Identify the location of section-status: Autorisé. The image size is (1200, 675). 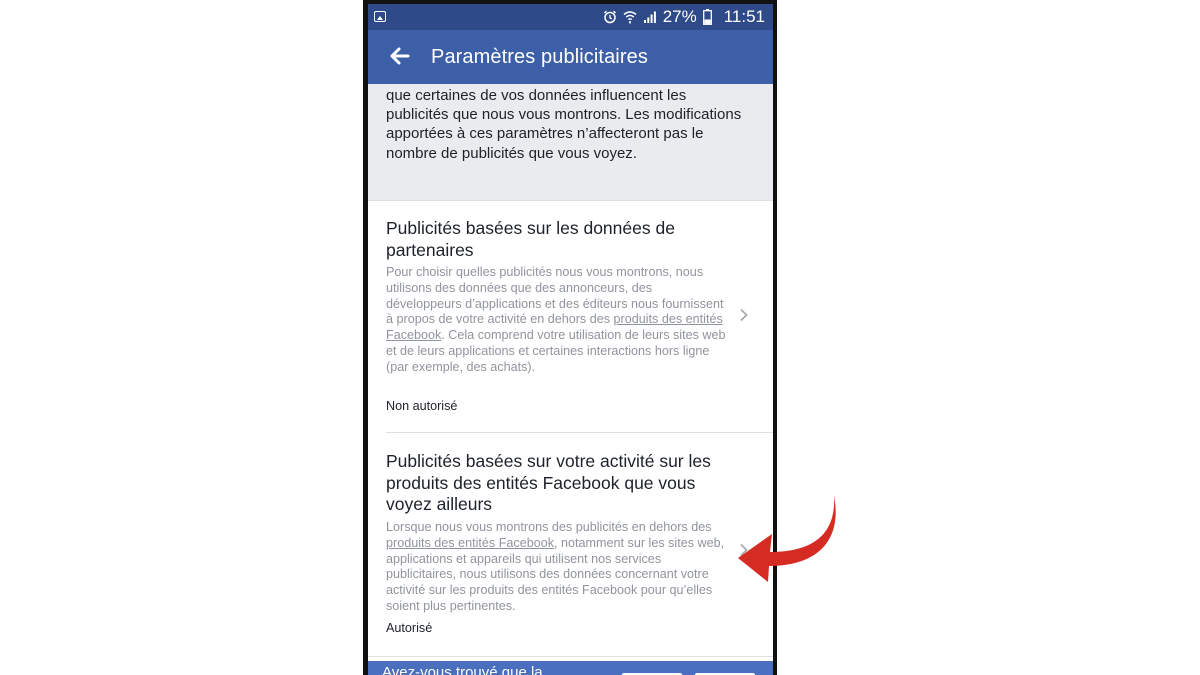
(409, 628).